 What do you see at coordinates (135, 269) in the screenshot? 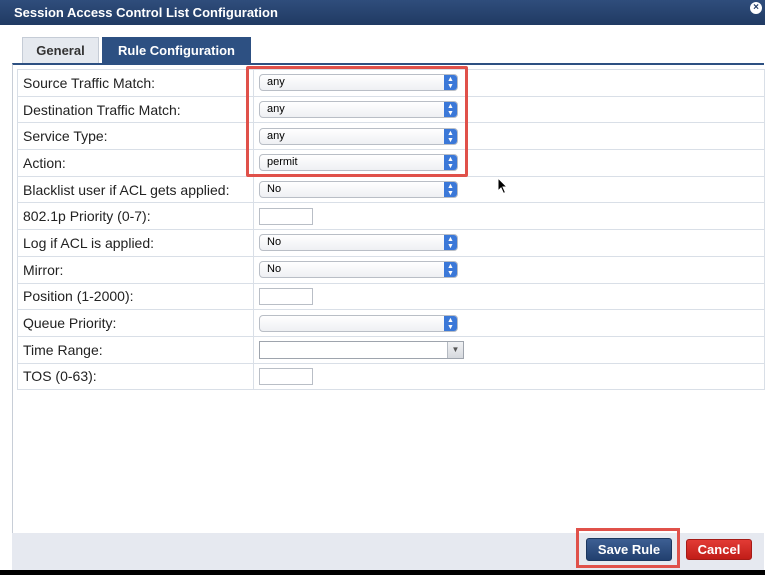
I see `field-label: Mirror:` at bounding box center [135, 269].